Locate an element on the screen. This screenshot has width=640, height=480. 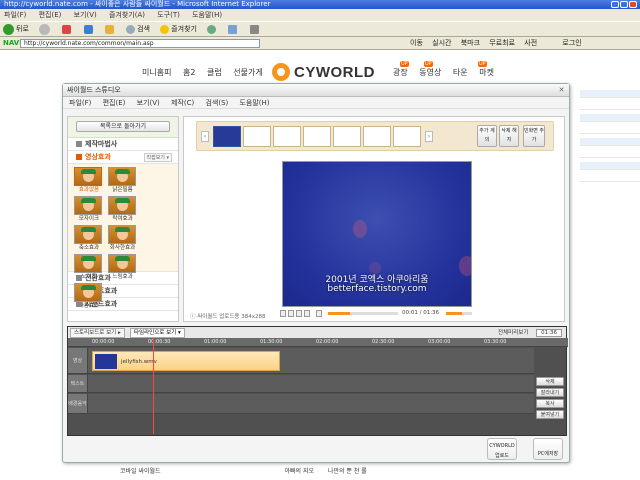
nav-minihompy: 미니홈피 is located at coordinates (156, 72).